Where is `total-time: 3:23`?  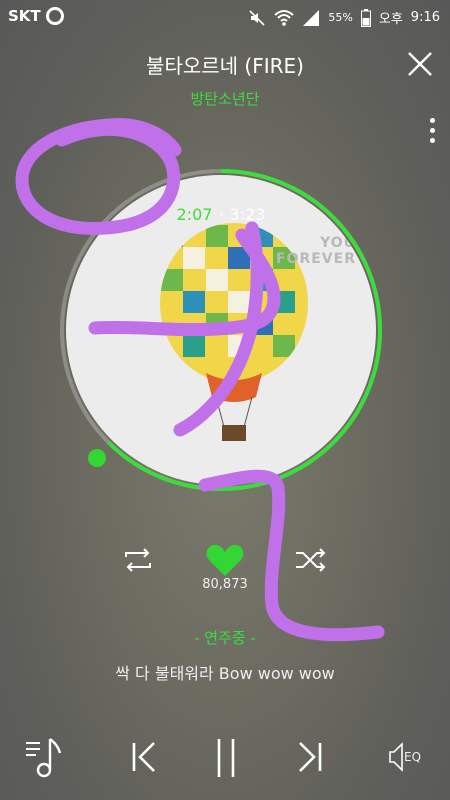 total-time: 3:23 is located at coordinates (247, 214).